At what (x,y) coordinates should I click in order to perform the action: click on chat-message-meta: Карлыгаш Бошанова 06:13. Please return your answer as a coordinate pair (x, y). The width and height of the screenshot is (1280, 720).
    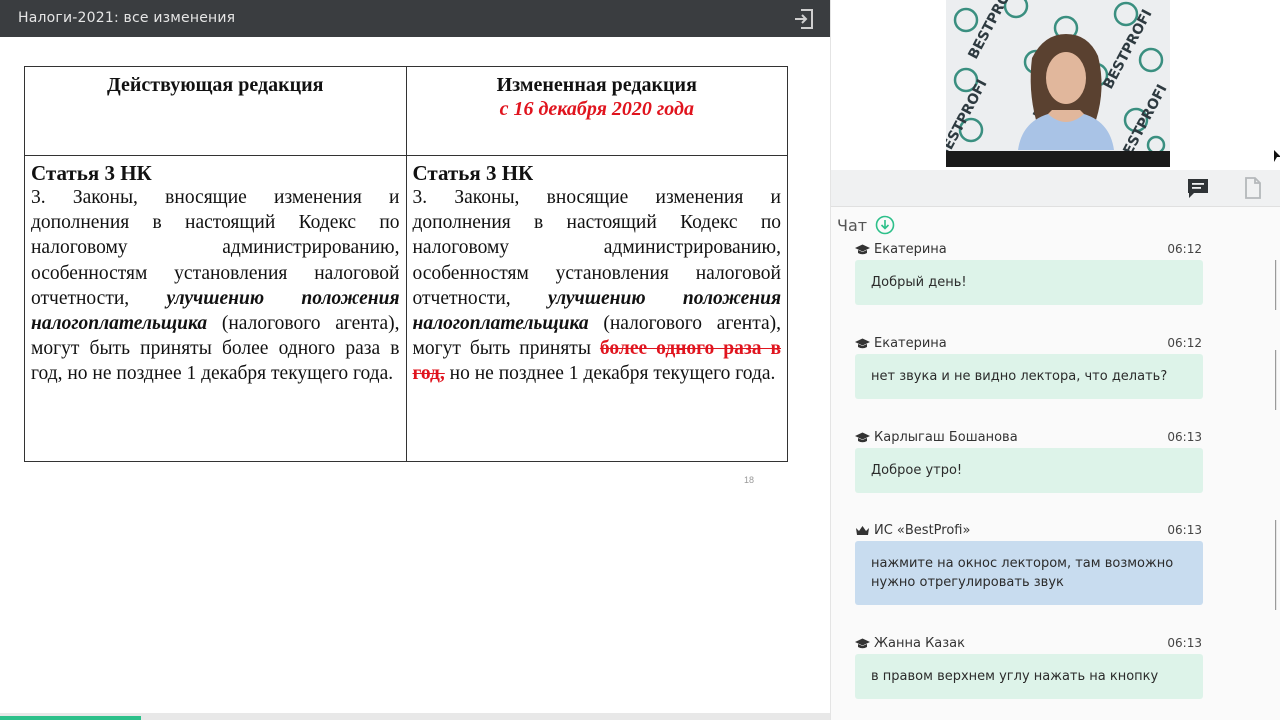
    Looking at the image, I should click on (1029, 438).